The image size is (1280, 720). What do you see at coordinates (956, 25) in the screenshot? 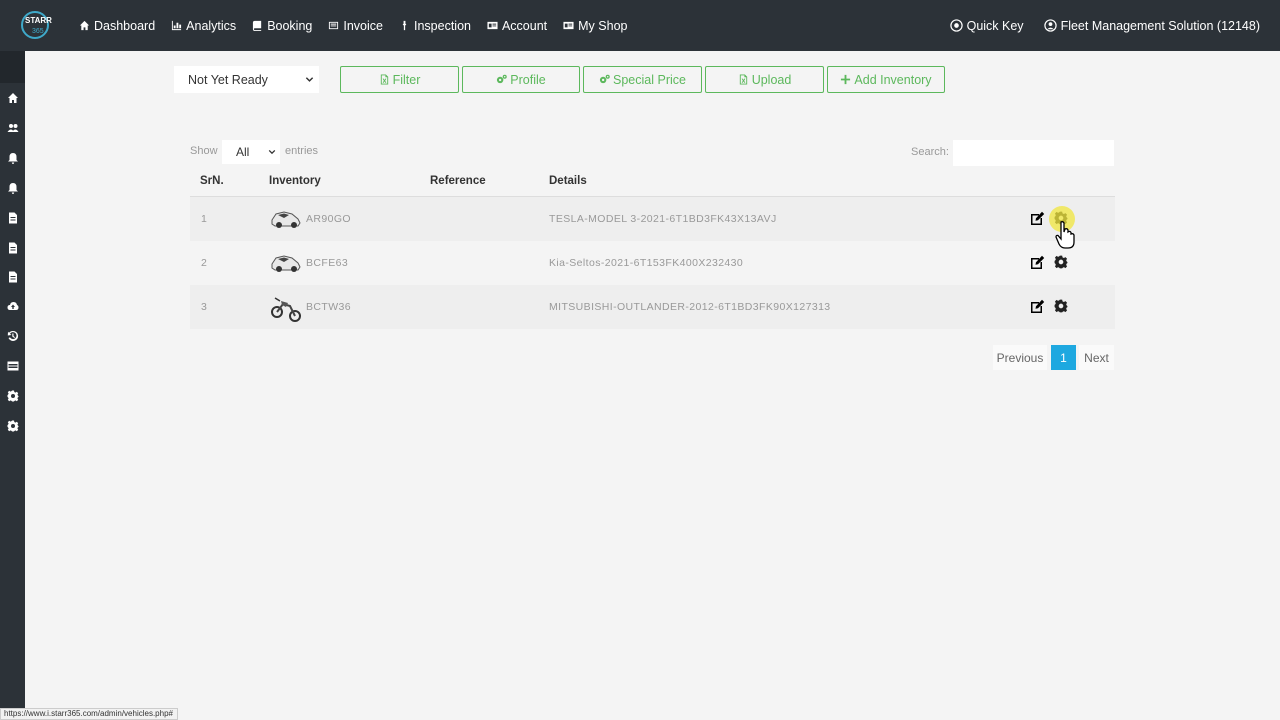
I see `compass-icon` at bounding box center [956, 25].